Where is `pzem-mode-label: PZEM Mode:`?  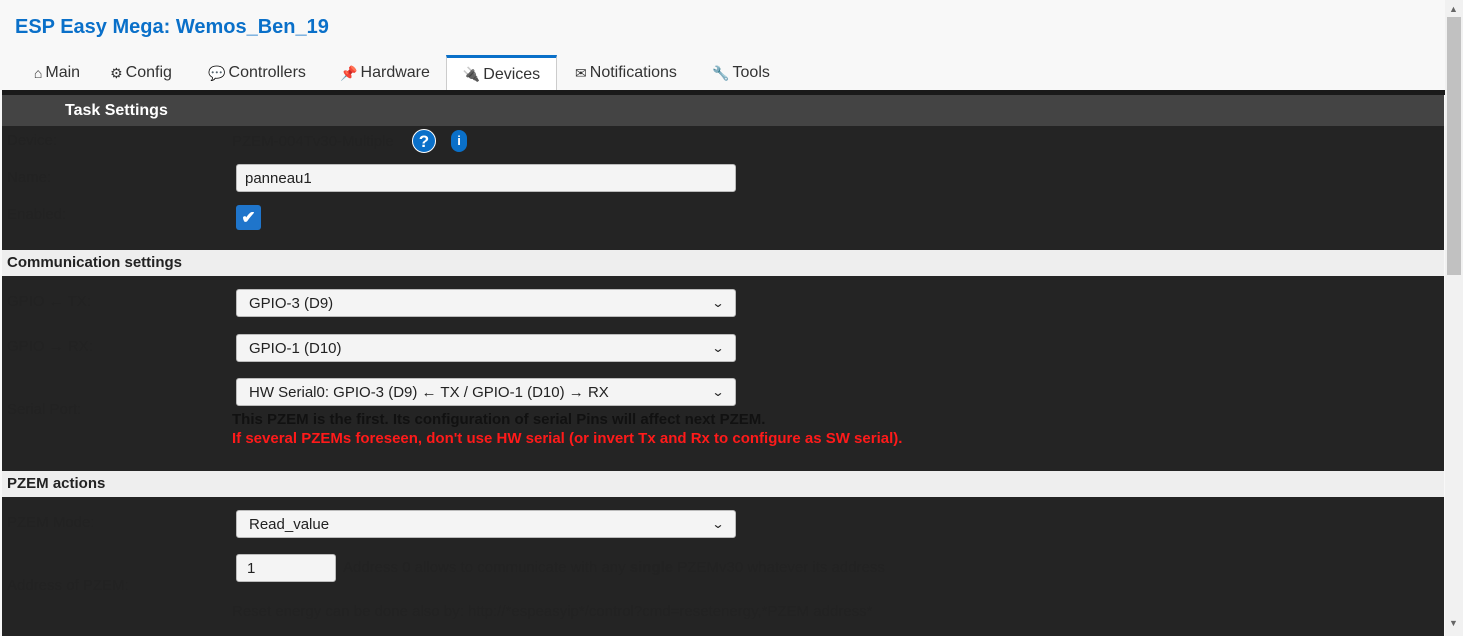 pzem-mode-label: PZEM Mode: is located at coordinates (51, 522).